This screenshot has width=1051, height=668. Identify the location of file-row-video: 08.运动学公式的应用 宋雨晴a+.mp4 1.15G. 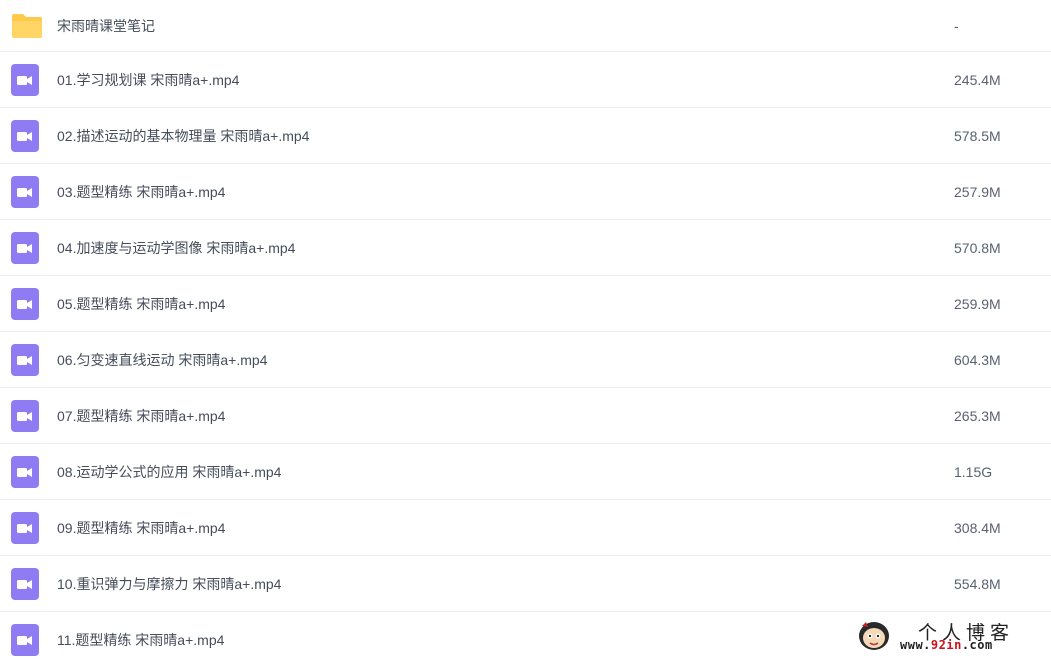
(525, 472).